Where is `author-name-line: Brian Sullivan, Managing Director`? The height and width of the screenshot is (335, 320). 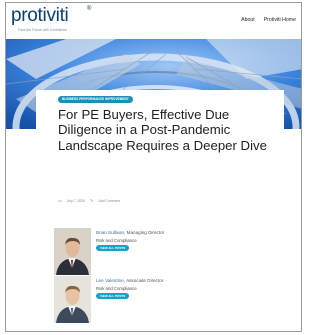
author-name-line: Brian Sullivan, Managing Director is located at coordinates (130, 232).